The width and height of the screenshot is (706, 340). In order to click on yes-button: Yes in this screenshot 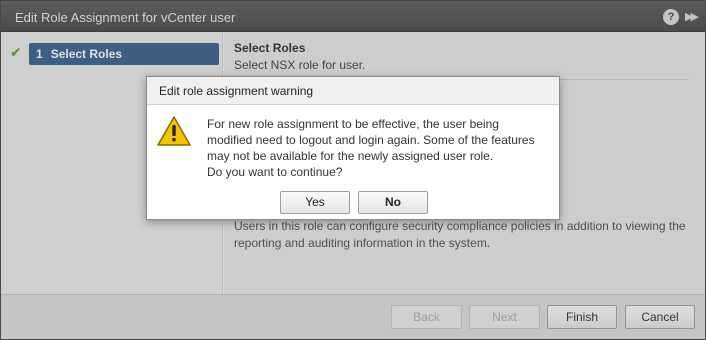, I will do `click(315, 202)`.